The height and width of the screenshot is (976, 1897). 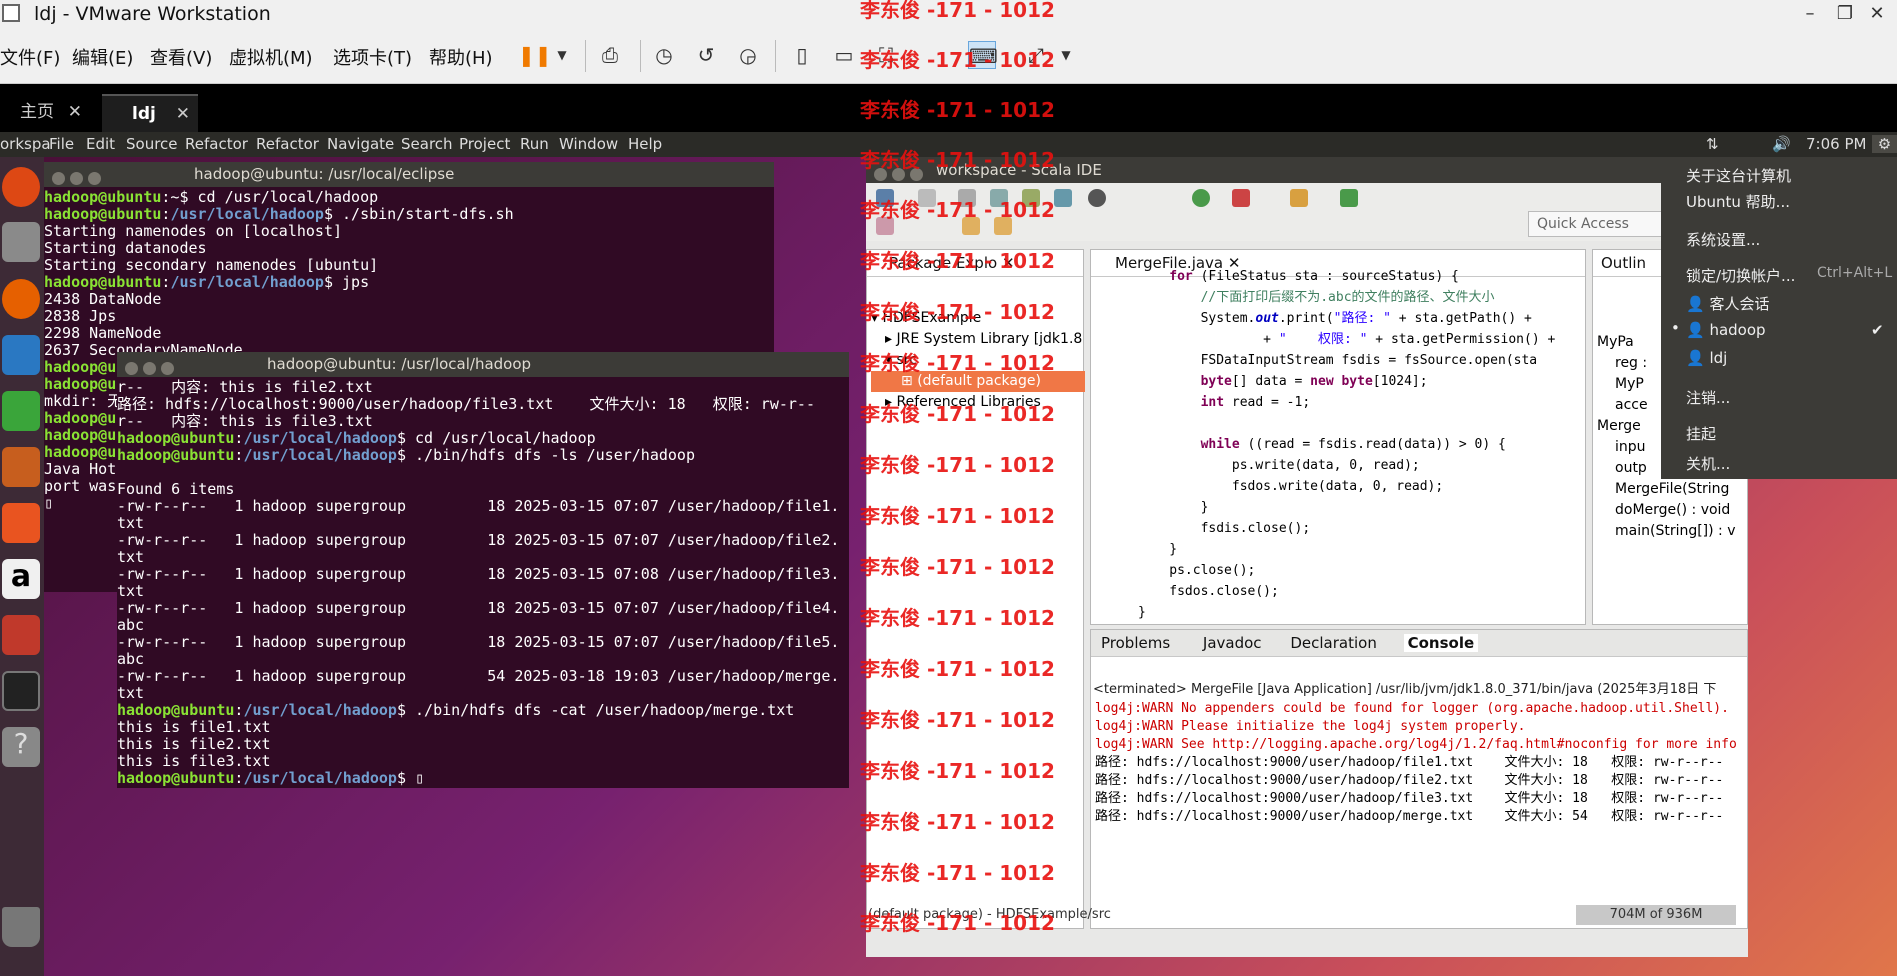 I want to click on ubuntu-logo-icon, so click(x=21, y=187).